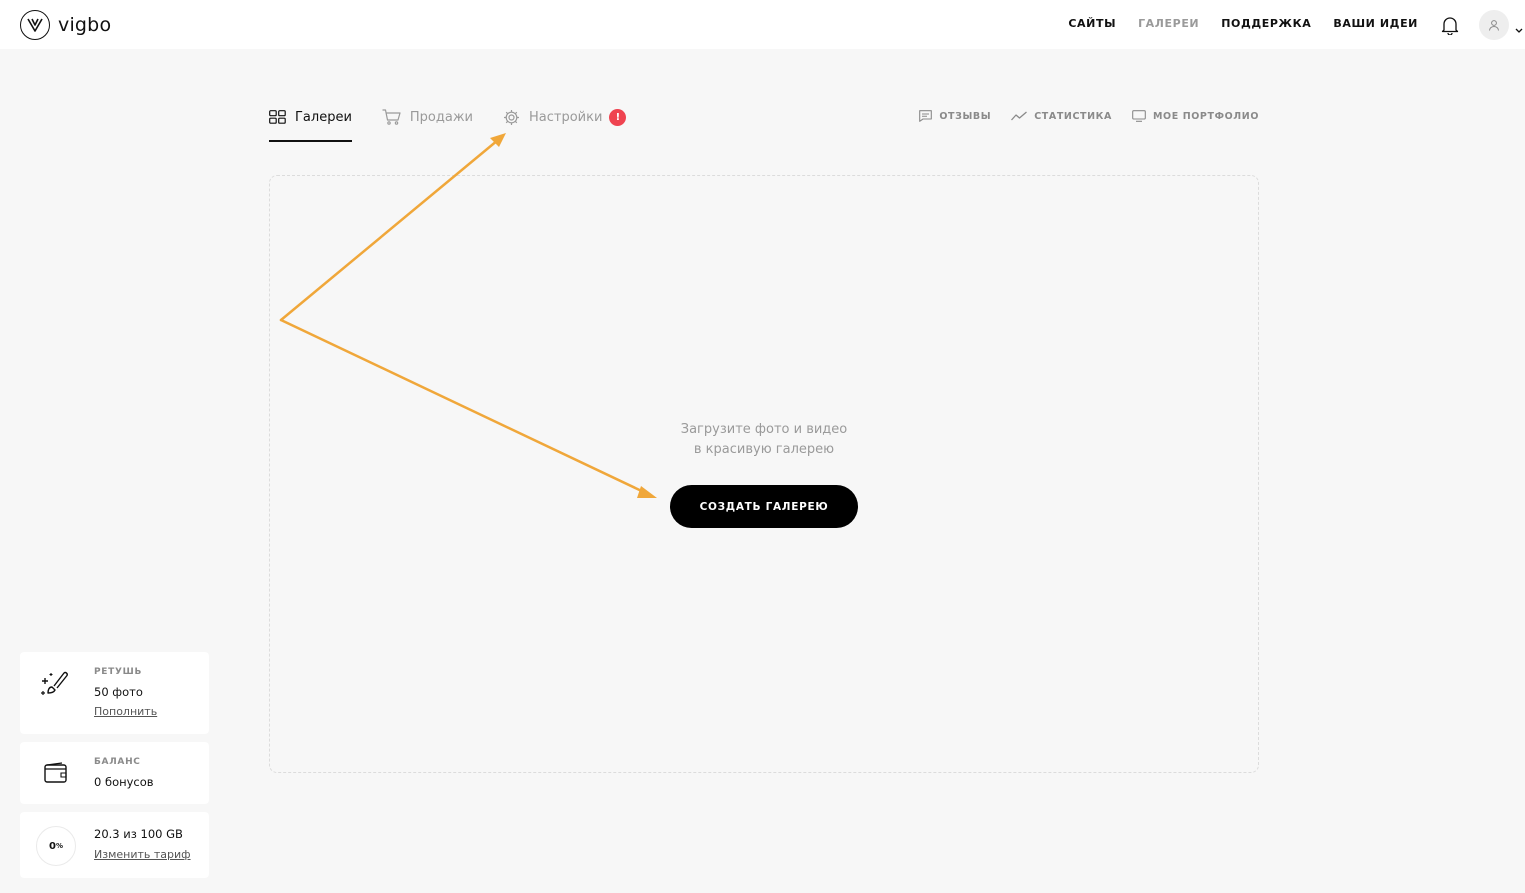  Describe the element at coordinates (114, 773) in the screenshot. I see `balance-card: БАЛАНС 0 бонусов` at that location.